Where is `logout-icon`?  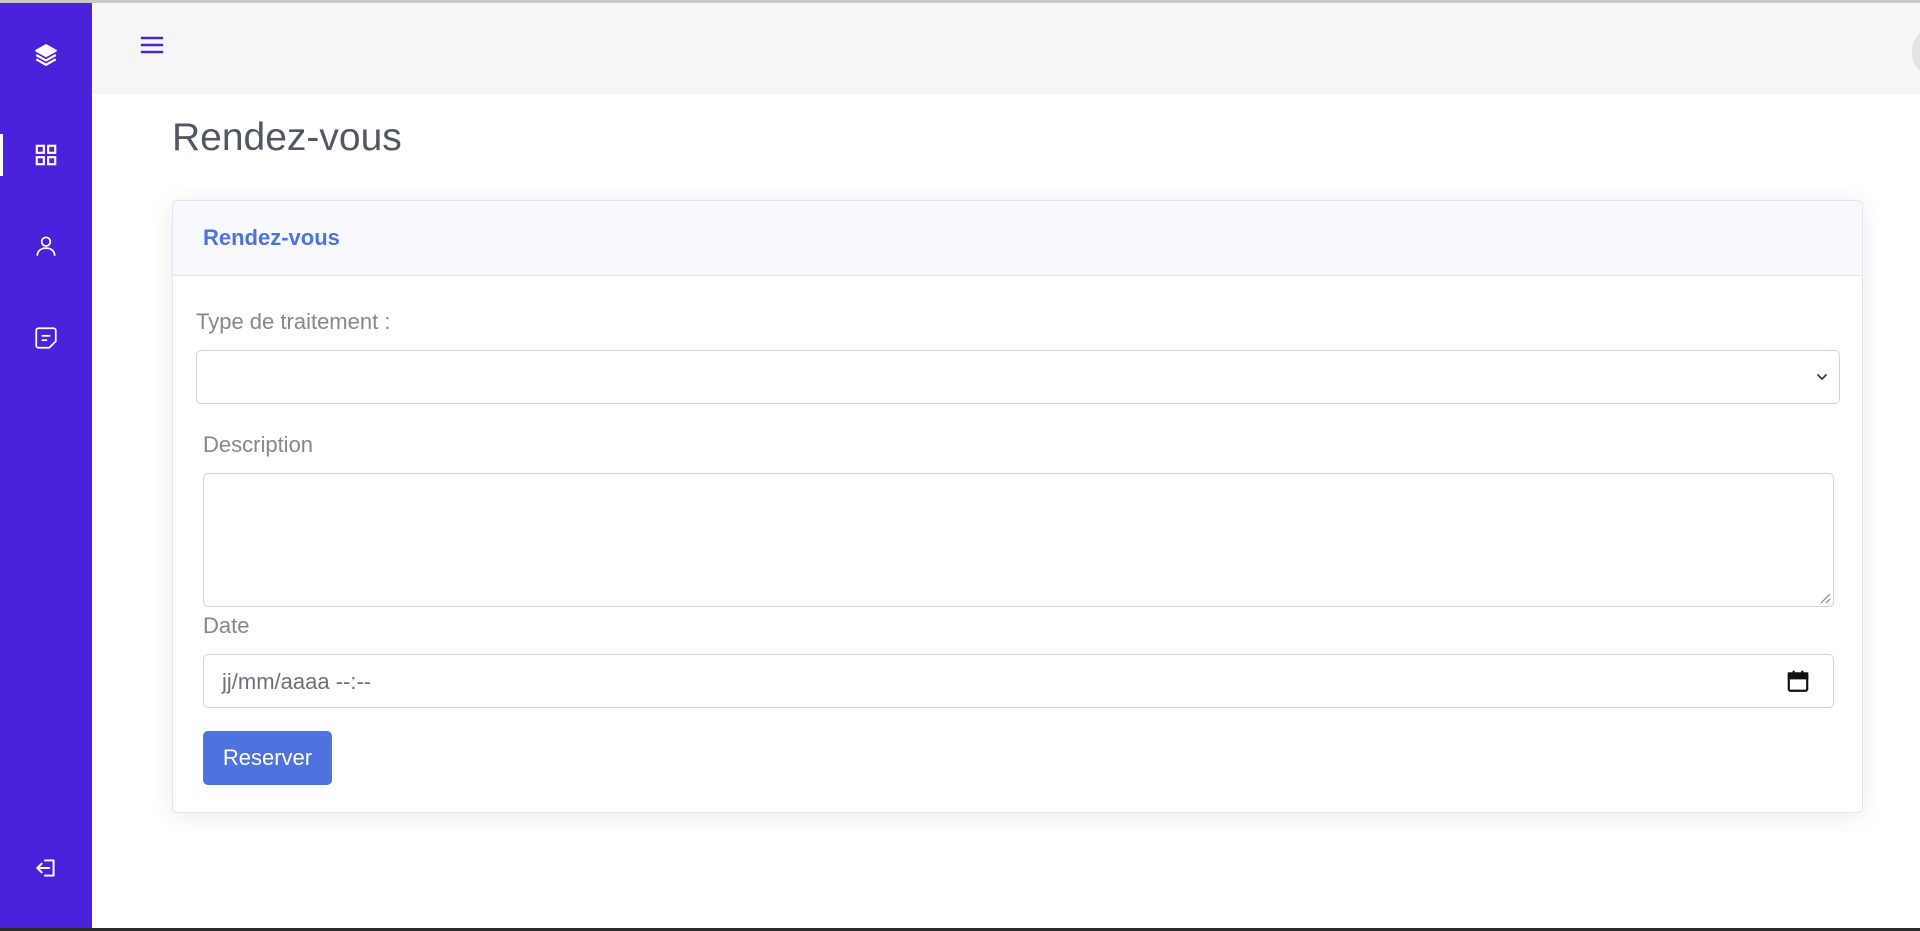
logout-icon is located at coordinates (45, 868).